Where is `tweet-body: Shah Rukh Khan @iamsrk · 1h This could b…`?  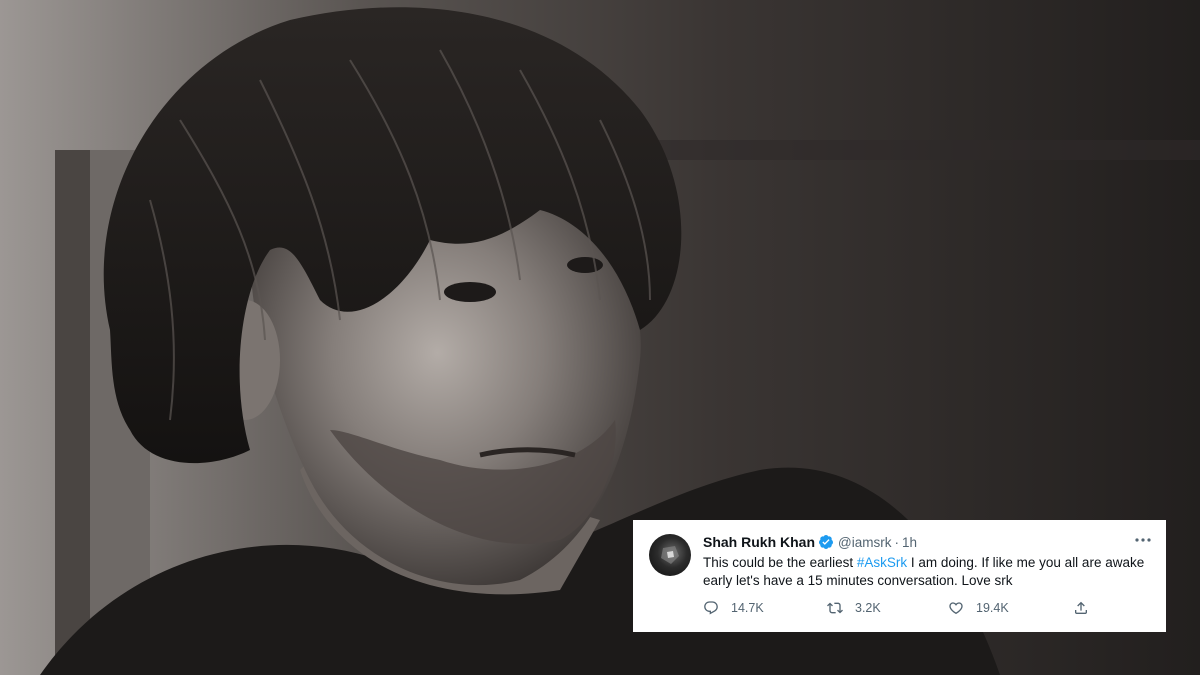
tweet-body: Shah Rukh Khan @iamsrk · 1h This could b… is located at coordinates (927, 561).